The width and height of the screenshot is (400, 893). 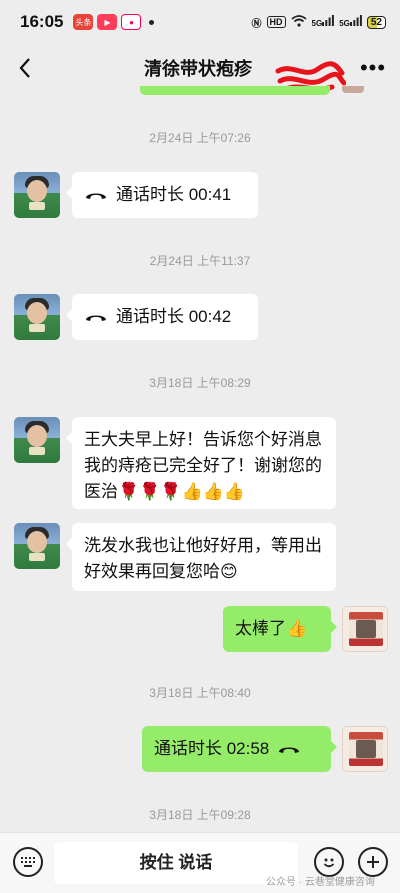 What do you see at coordinates (276, 22) in the screenshot?
I see `hd-icon: HD` at bounding box center [276, 22].